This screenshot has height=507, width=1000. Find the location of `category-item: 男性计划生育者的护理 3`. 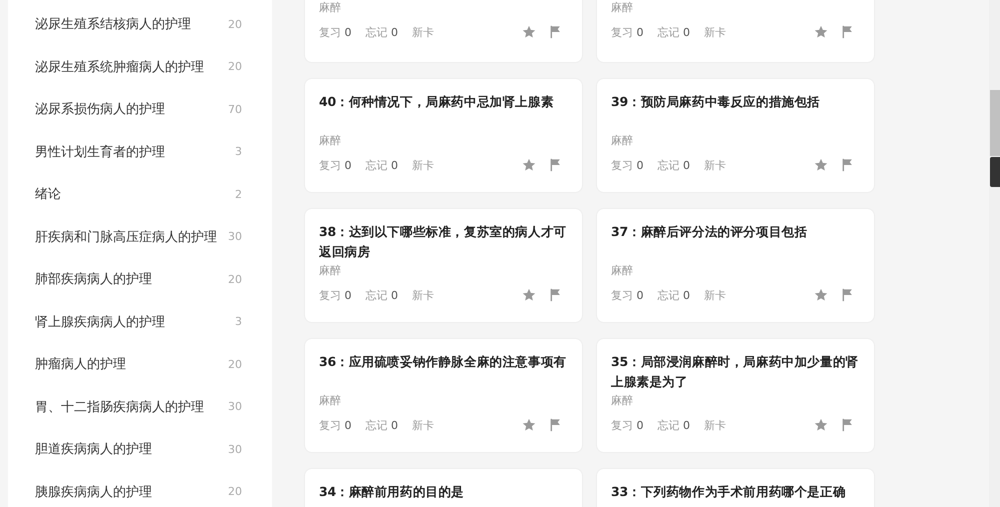

category-item: 男性计划生育者的护理 3 is located at coordinates (140, 151).